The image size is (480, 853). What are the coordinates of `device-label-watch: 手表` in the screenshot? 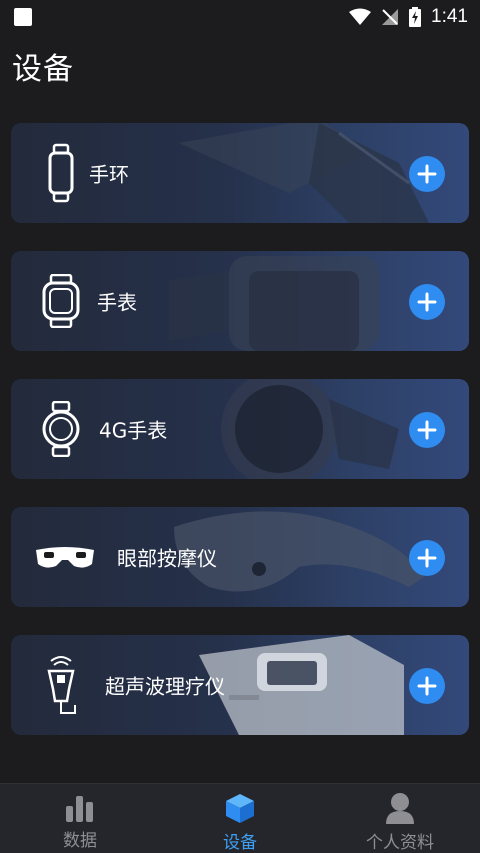 It's located at (117, 302).